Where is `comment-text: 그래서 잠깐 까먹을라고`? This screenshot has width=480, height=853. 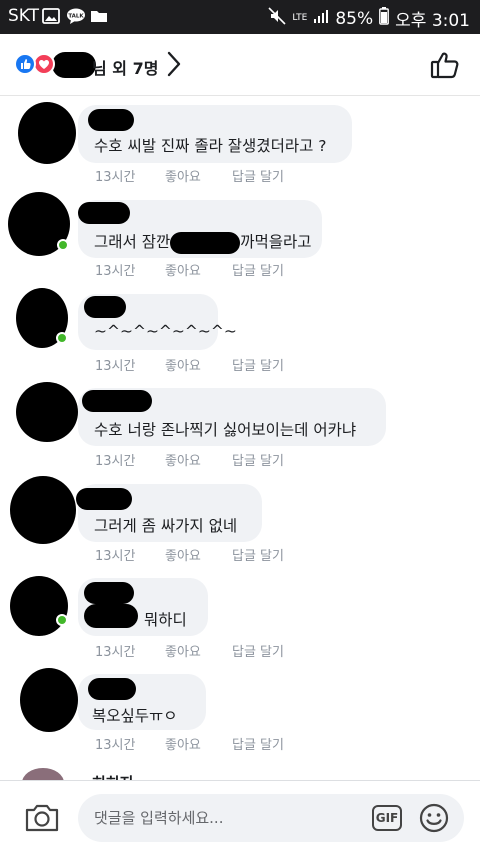
comment-text: 그래서 잠깐 까먹을라고 is located at coordinates (203, 242).